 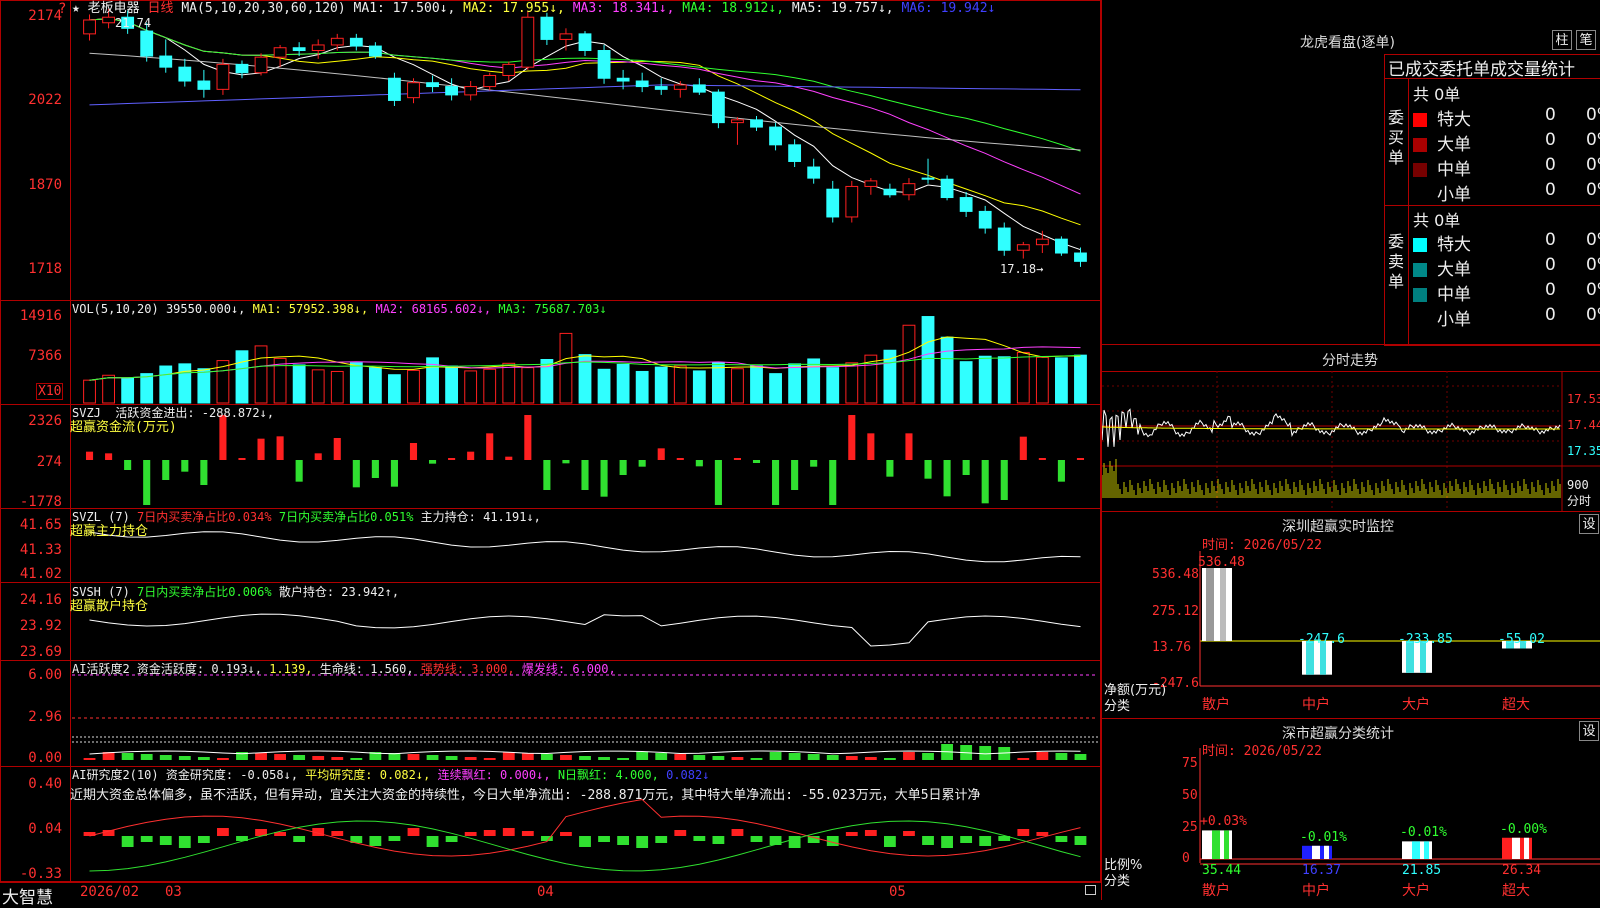 I want to click on monitor-category: 超大, so click(x=1516, y=705).